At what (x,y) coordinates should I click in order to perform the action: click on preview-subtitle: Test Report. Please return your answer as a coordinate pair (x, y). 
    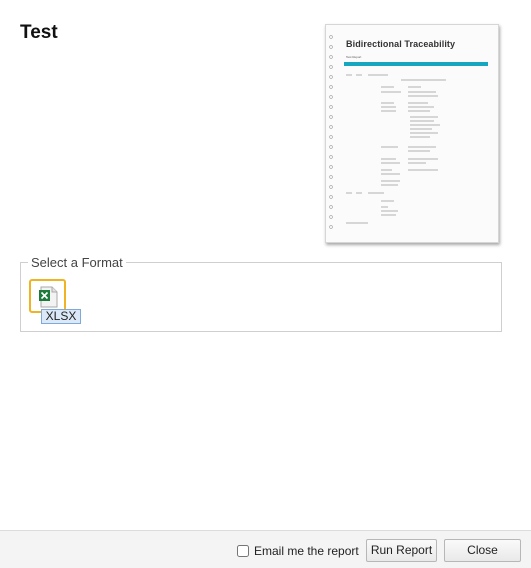
    Looking at the image, I should click on (354, 57).